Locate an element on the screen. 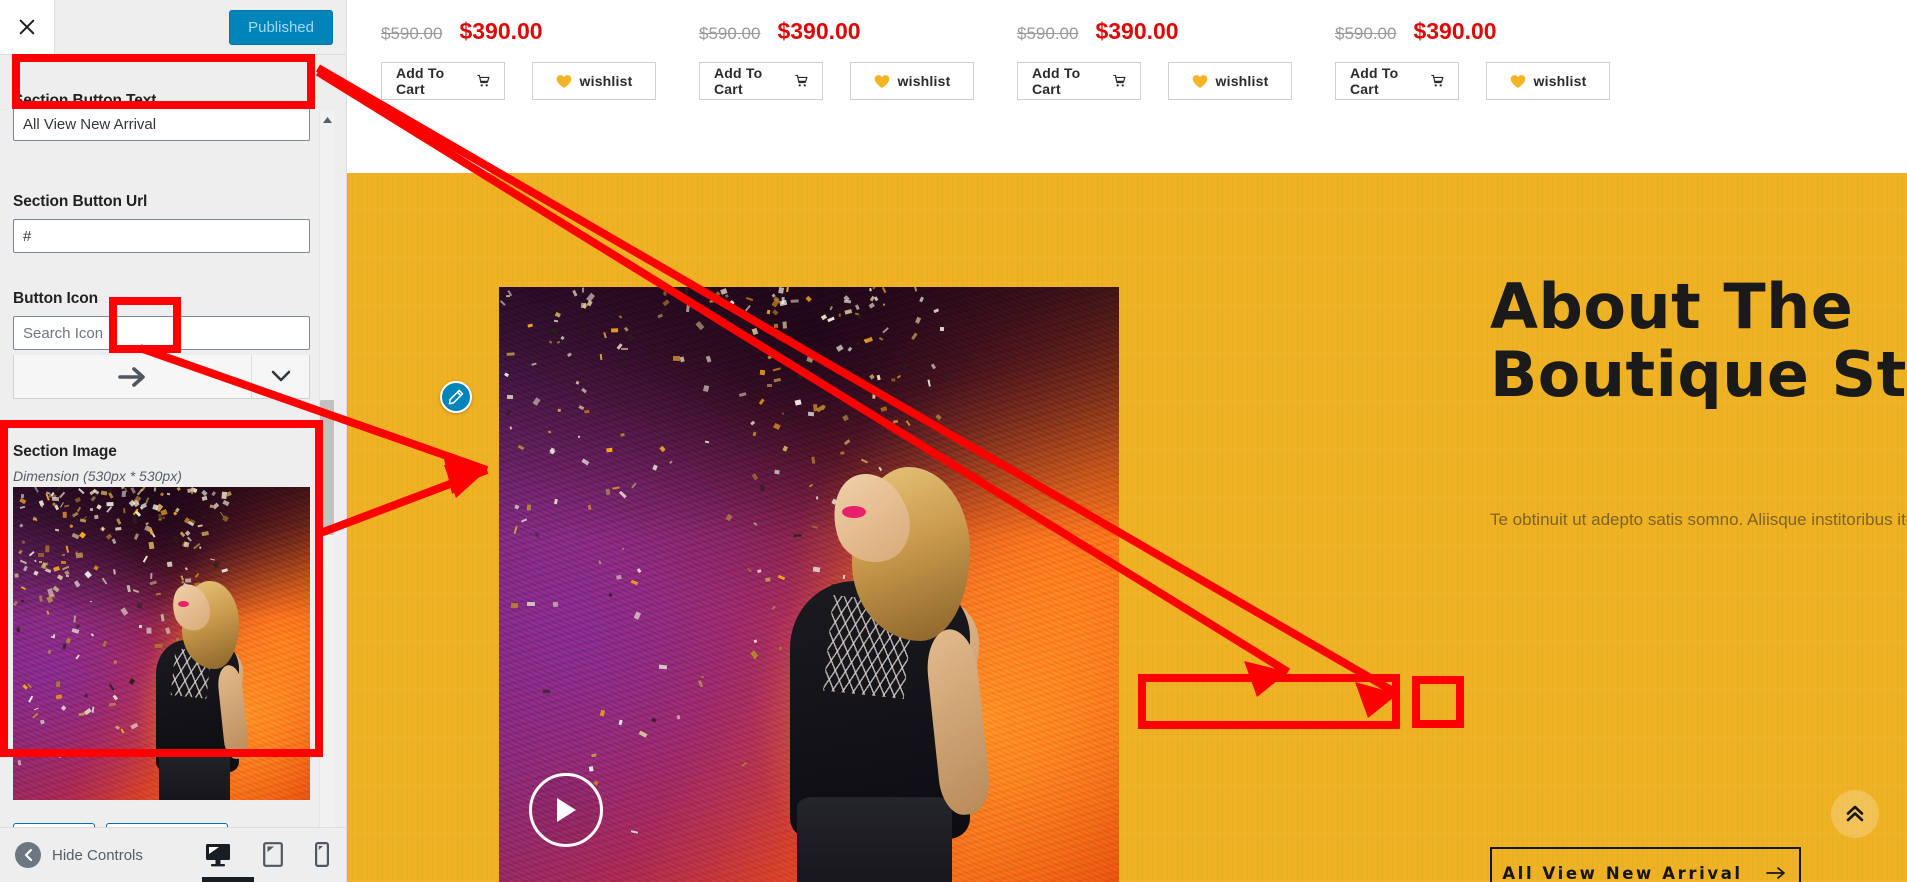 The image size is (1907, 882). section-image-thumbnail is located at coordinates (161, 643).